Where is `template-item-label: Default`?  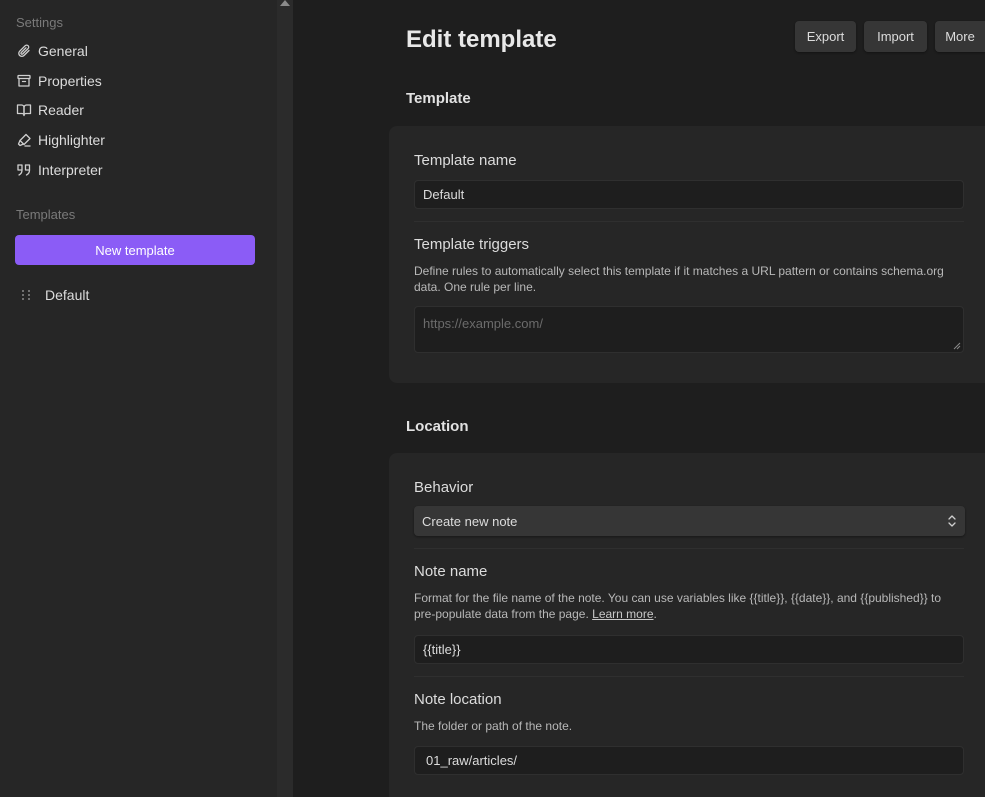
template-item-label: Default is located at coordinates (67, 295).